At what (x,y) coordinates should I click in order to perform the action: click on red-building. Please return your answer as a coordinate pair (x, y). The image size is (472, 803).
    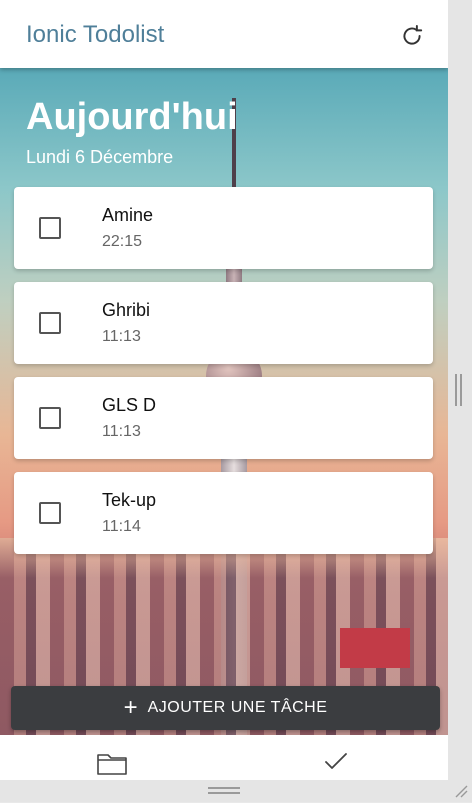
    Looking at the image, I should click on (375, 648).